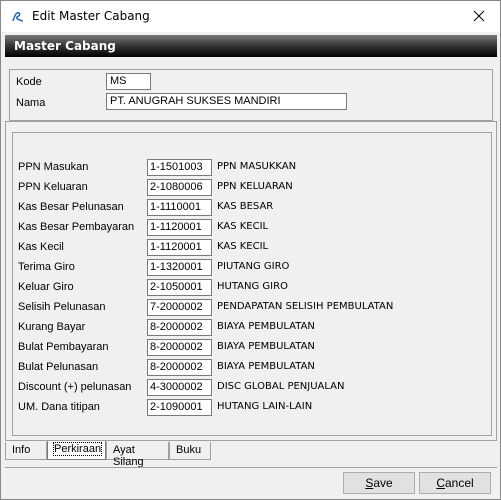  What do you see at coordinates (29, 82) in the screenshot?
I see `kode-label: Kode` at bounding box center [29, 82].